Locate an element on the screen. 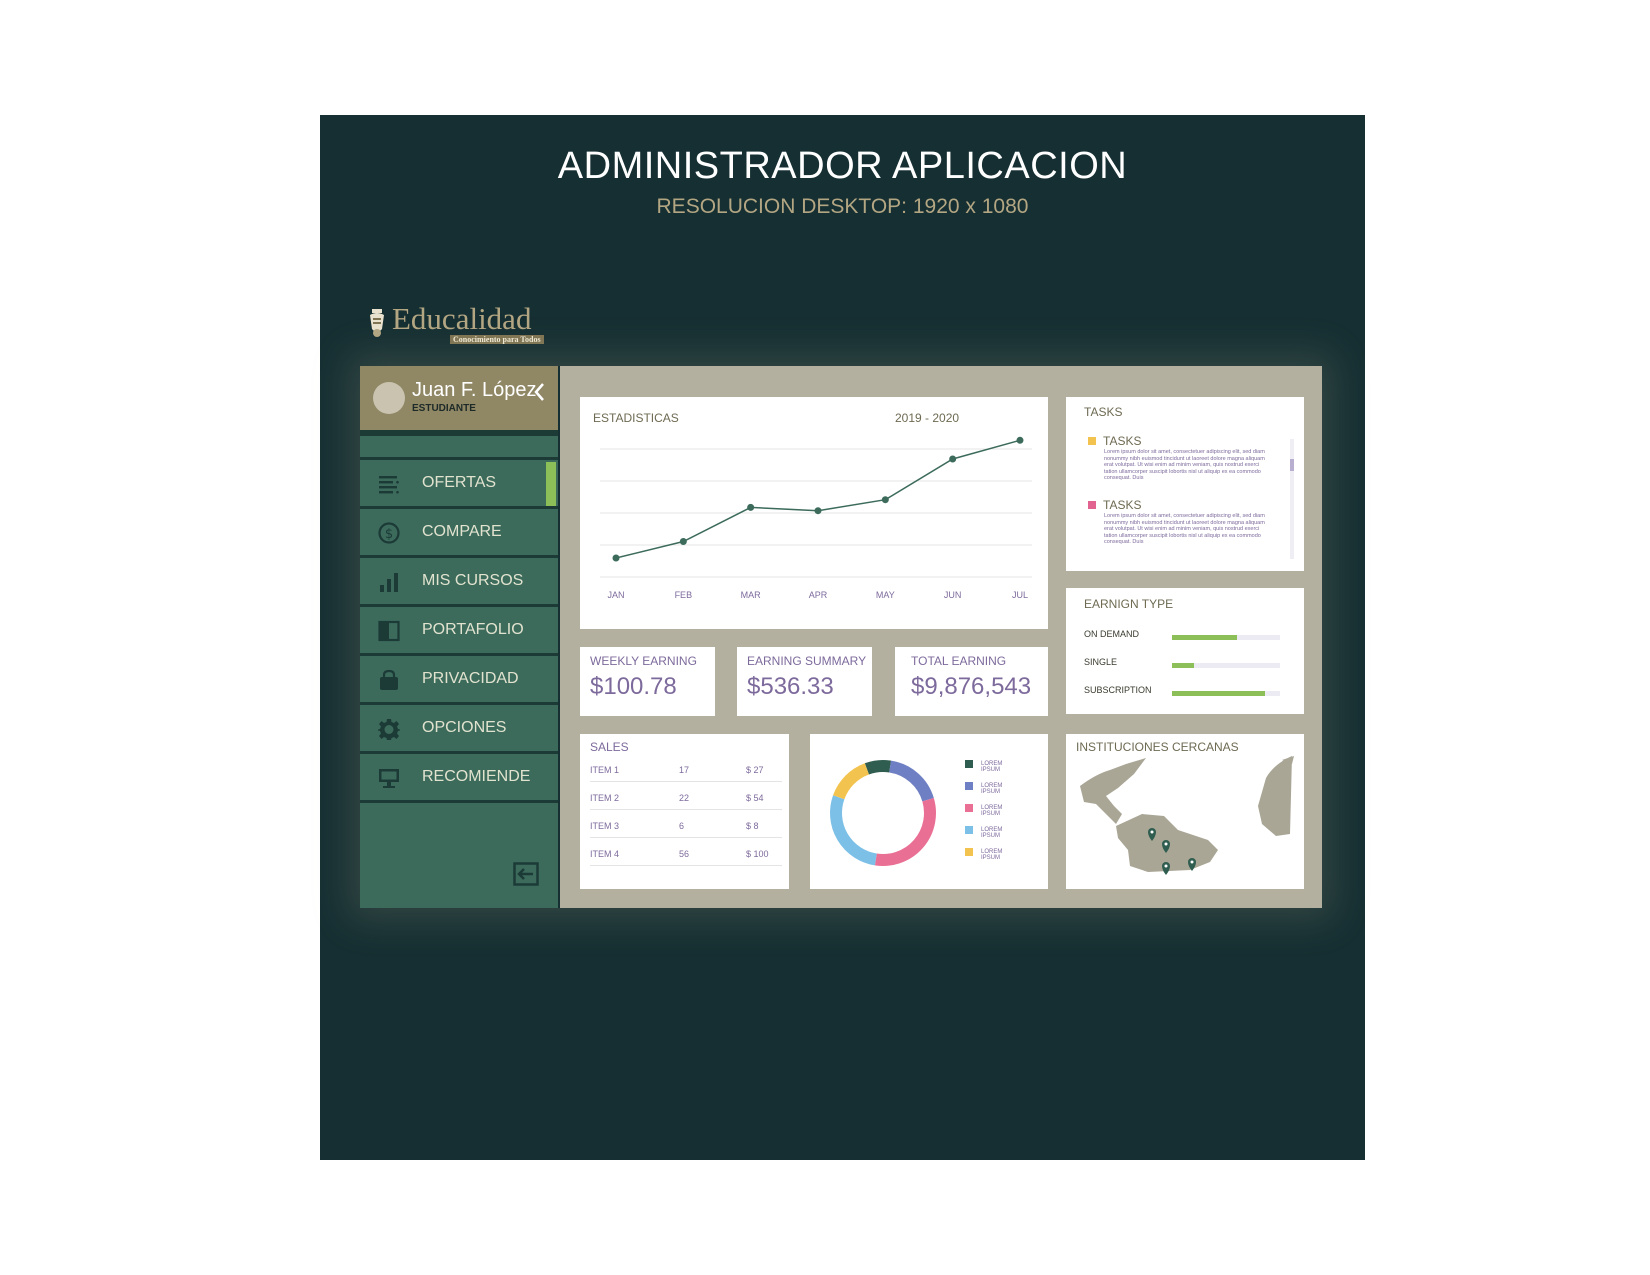 The height and width of the screenshot is (1275, 1650). sales-price: $ 8 is located at coordinates (752, 826).